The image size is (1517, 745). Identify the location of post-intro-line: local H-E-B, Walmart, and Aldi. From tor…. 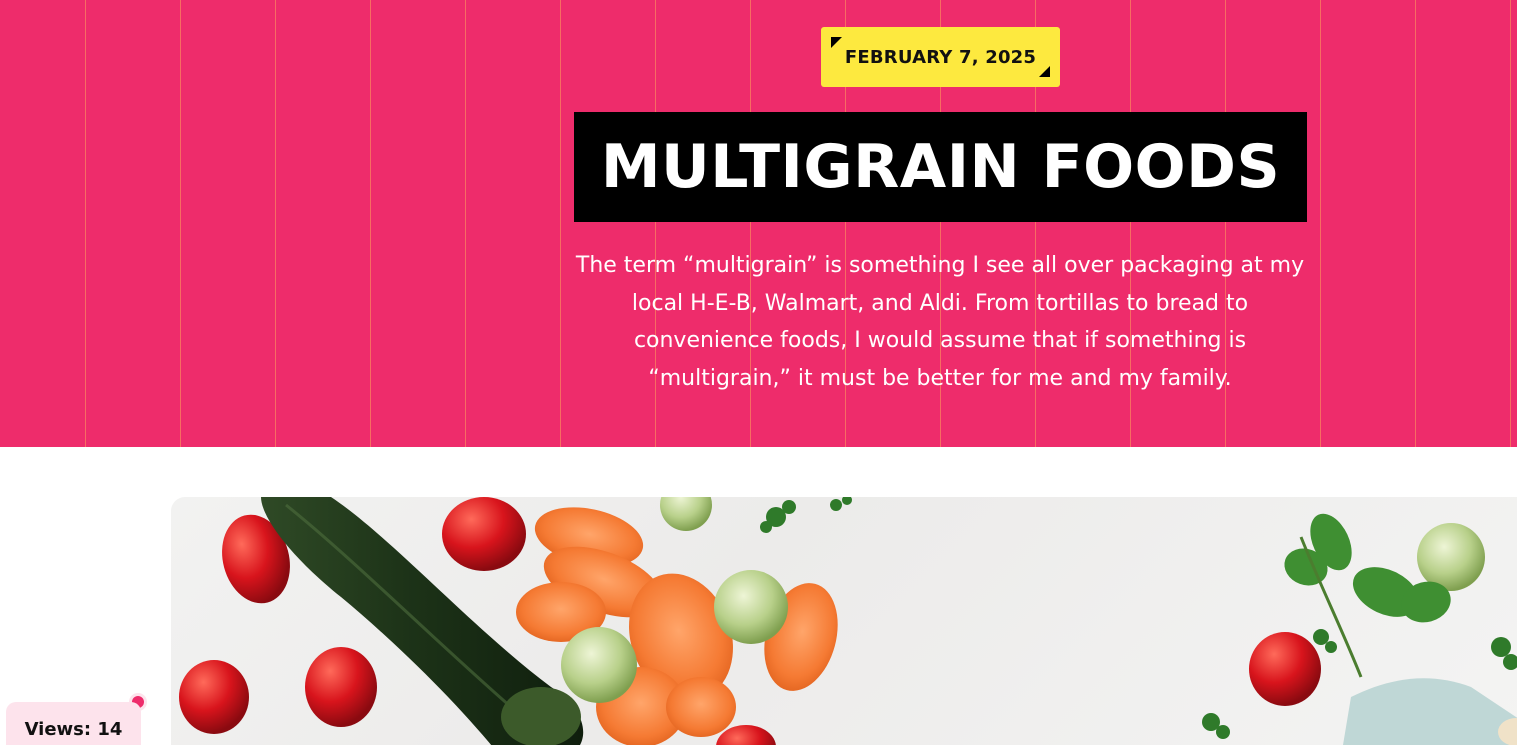
(940, 303).